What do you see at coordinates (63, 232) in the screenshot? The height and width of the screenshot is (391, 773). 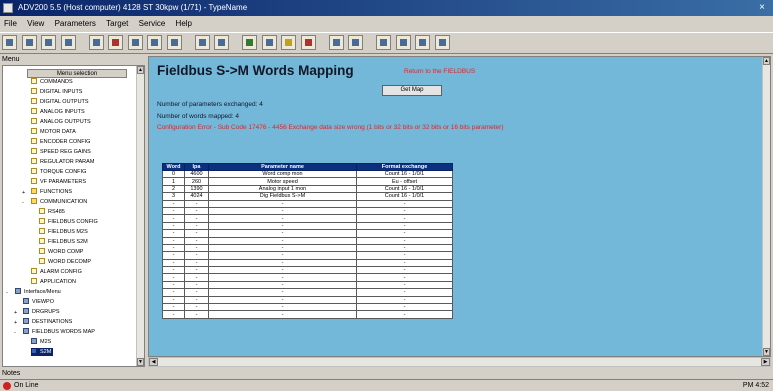 I see `tree-item-fieldbus-m2s: FIELDBUS M2S` at bounding box center [63, 232].